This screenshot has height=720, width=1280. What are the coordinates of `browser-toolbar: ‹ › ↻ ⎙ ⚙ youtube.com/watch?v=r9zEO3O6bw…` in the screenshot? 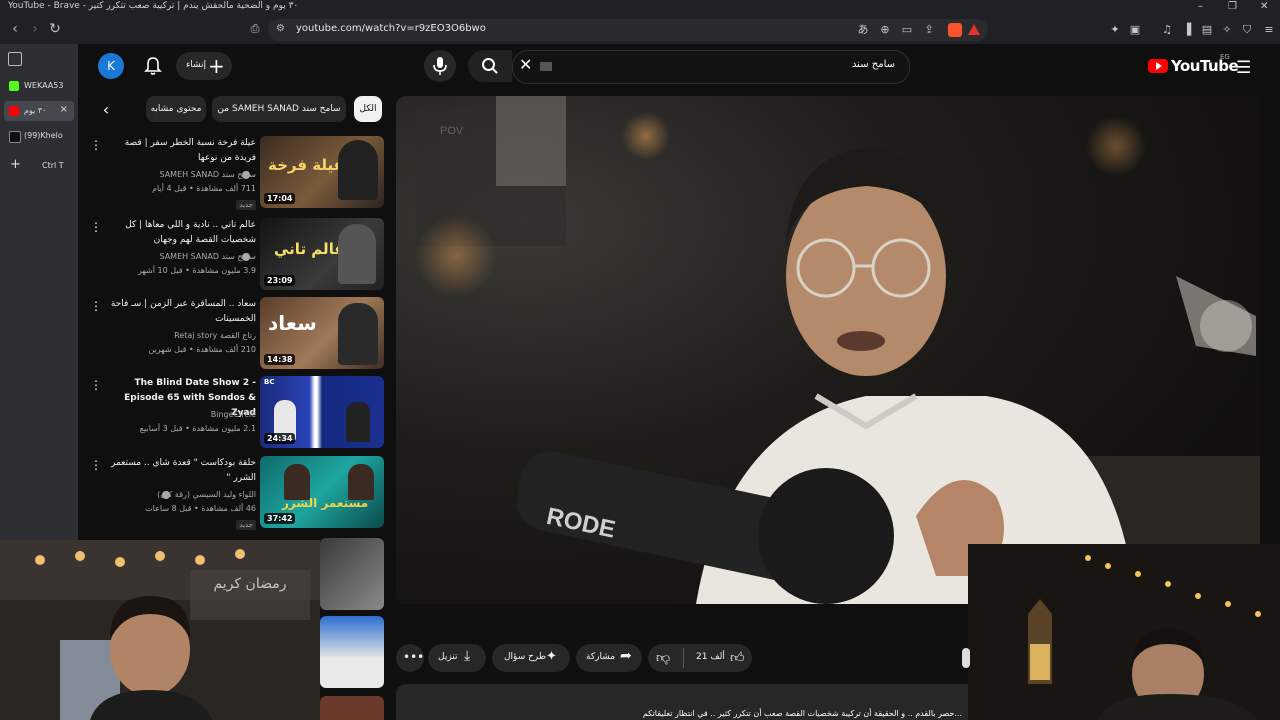 It's located at (640, 30).